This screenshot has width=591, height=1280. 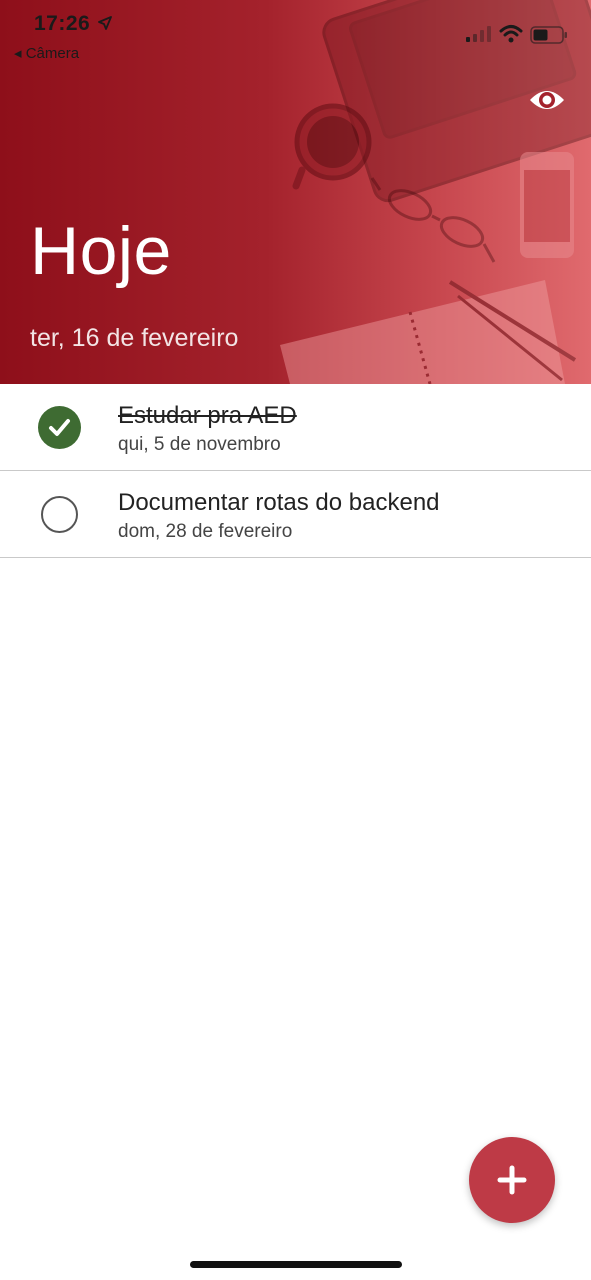 What do you see at coordinates (207, 415) in the screenshot?
I see `task-title: Estudar pra AED` at bounding box center [207, 415].